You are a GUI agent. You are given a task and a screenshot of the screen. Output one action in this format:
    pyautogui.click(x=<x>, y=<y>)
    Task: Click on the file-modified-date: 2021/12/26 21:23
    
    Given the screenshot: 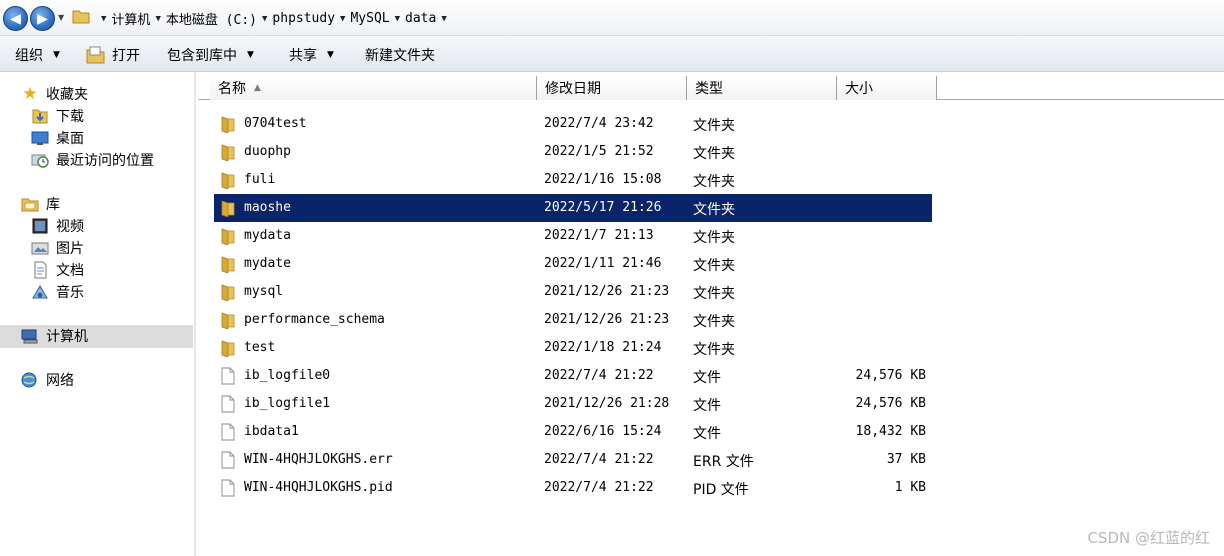 What is the action you would take?
    pyautogui.click(x=607, y=291)
    